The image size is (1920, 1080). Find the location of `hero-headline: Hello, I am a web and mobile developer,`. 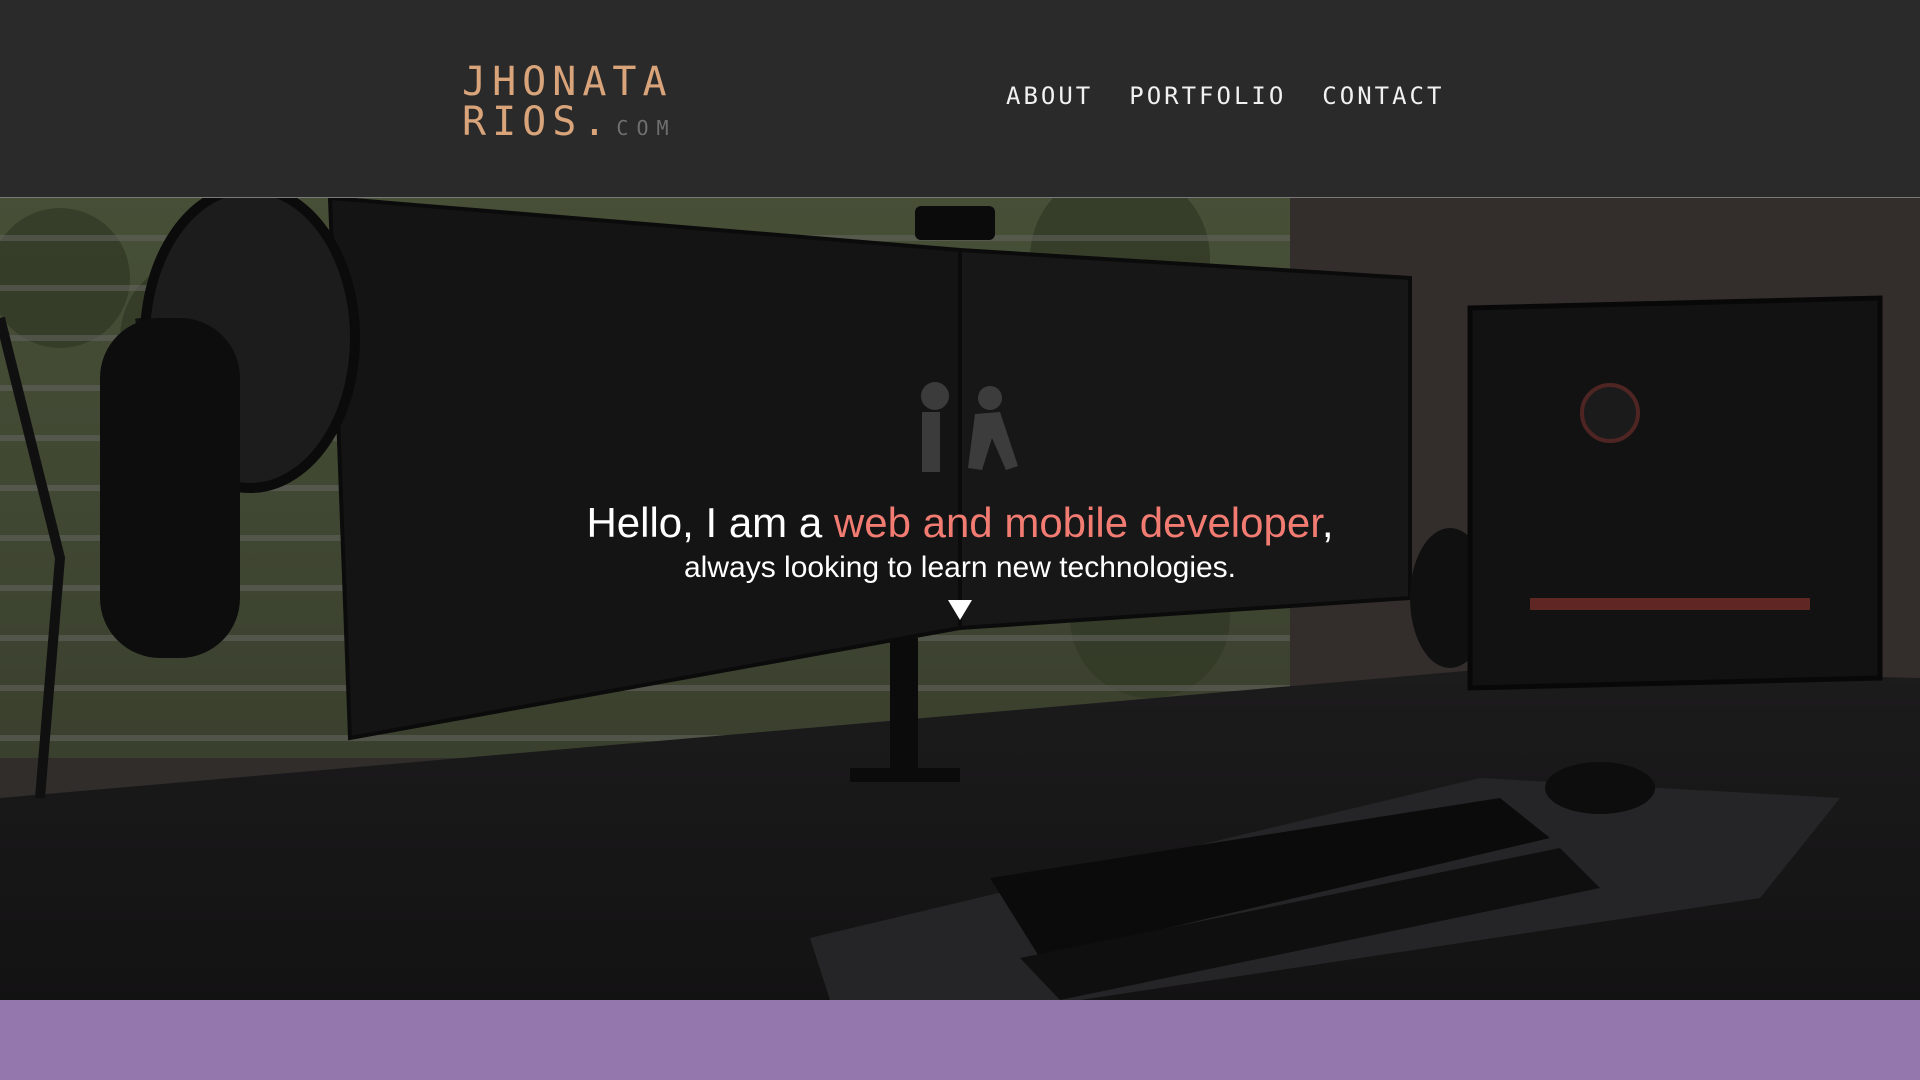

hero-headline: Hello, I am a web and mobile developer, is located at coordinates (960, 523).